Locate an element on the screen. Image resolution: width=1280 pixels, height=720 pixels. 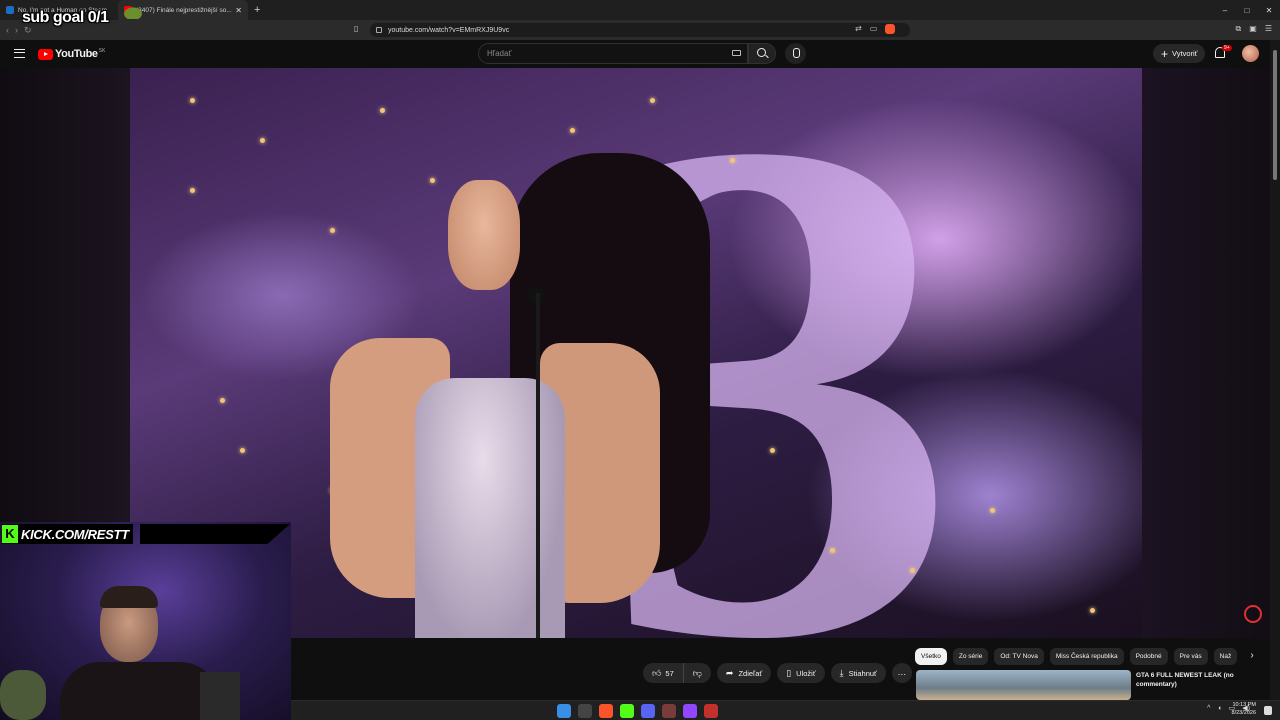
discord-icon is located at coordinates (648, 711).